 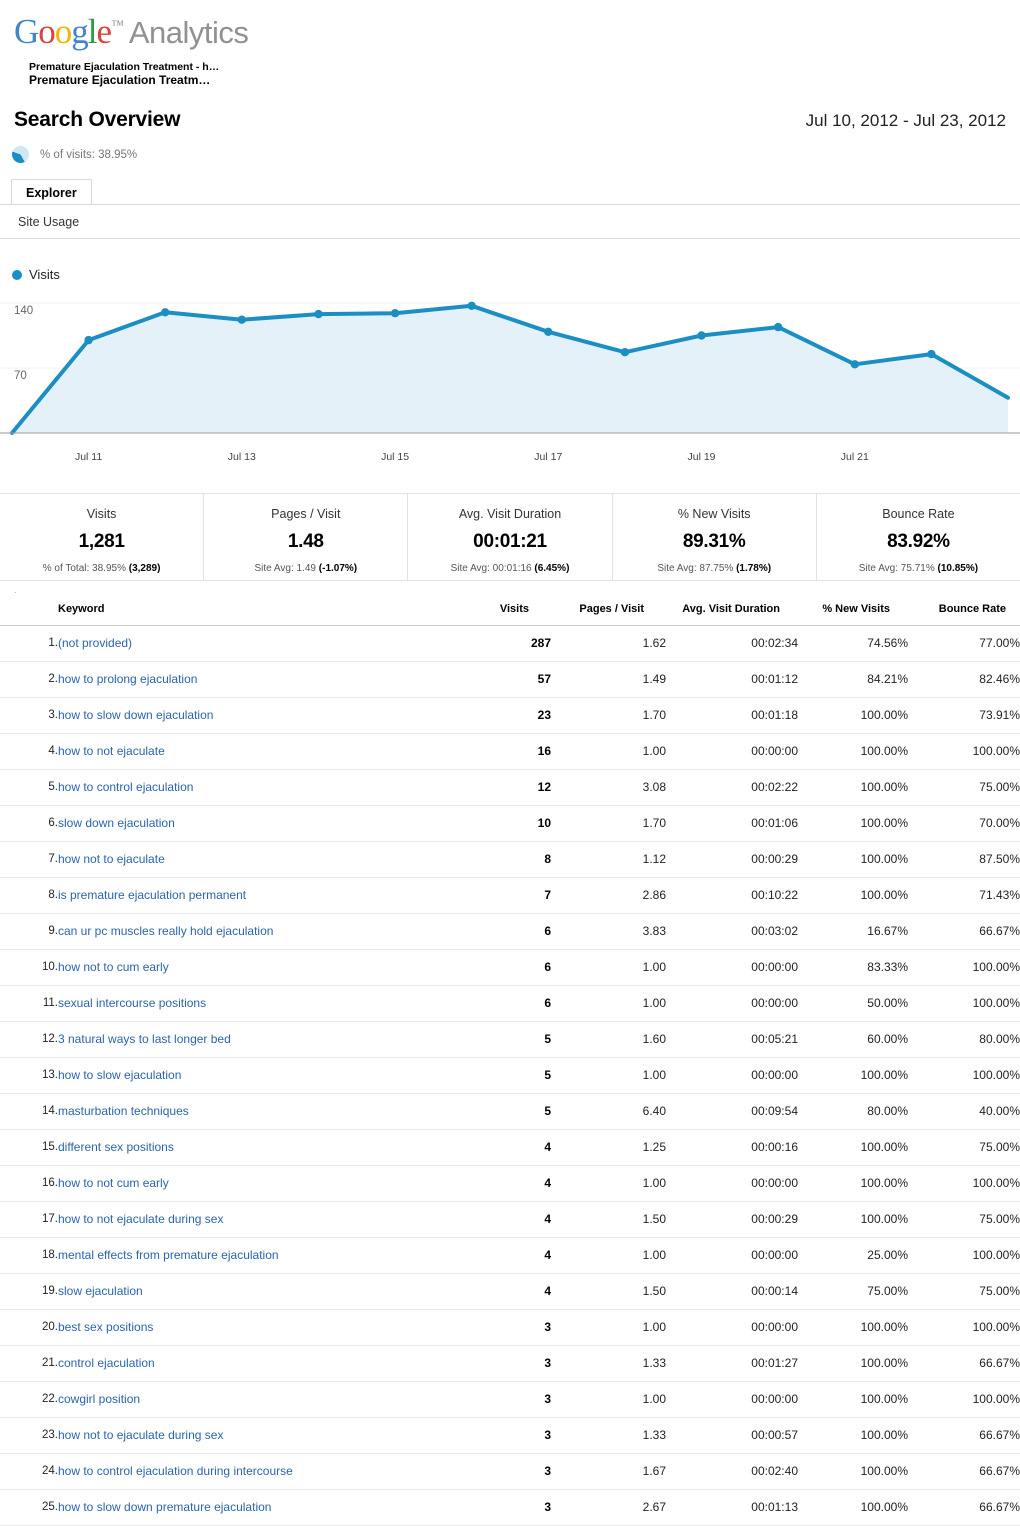 I want to click on x-axis-tick: Jul 19, so click(x=701, y=457).